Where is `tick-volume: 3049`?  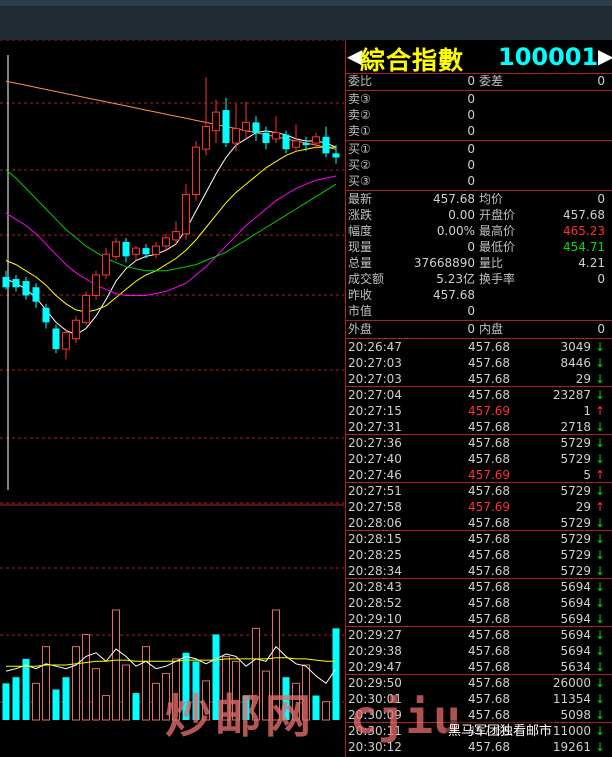
tick-volume: 3049 is located at coordinates (575, 347).